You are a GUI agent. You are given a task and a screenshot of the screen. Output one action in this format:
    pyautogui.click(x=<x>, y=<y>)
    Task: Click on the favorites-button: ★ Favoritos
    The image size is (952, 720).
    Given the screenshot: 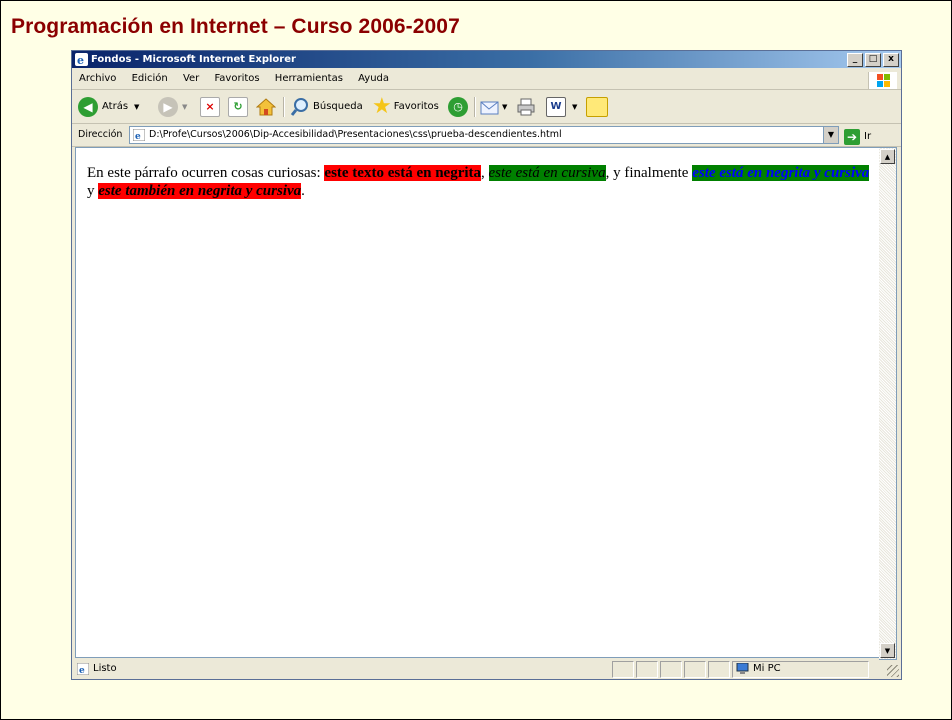 What is the action you would take?
    pyautogui.click(x=405, y=106)
    